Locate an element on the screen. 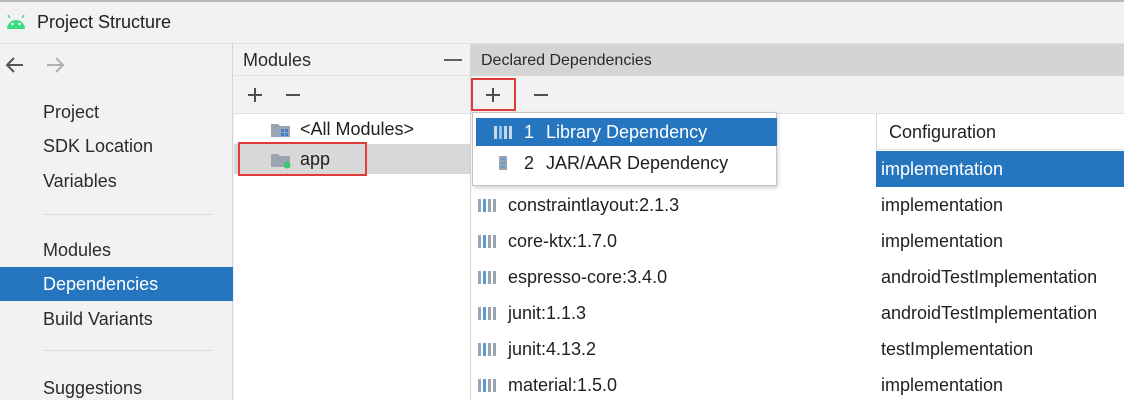  dependency-row: junit:4.13.2 testImplementation is located at coordinates (797, 349).